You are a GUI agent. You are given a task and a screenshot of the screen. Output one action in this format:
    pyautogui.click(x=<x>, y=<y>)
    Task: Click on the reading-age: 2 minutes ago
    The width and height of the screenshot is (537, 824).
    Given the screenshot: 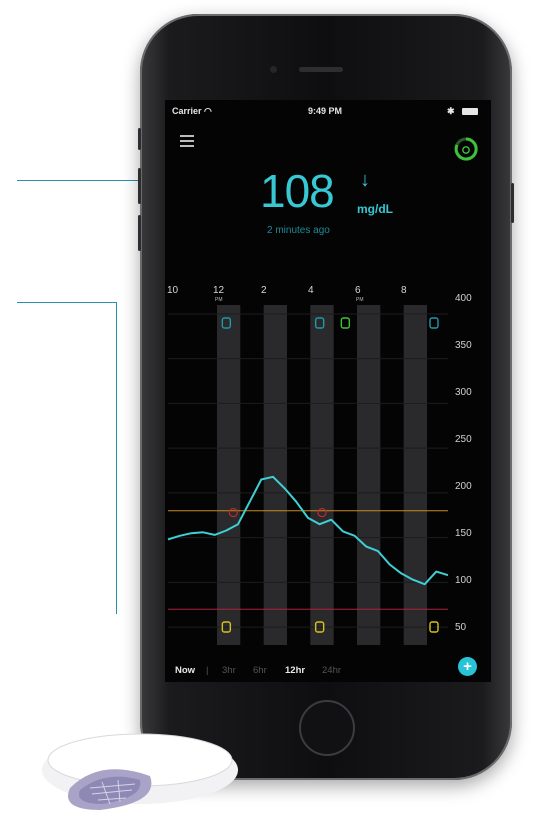 What is the action you would take?
    pyautogui.click(x=298, y=230)
    